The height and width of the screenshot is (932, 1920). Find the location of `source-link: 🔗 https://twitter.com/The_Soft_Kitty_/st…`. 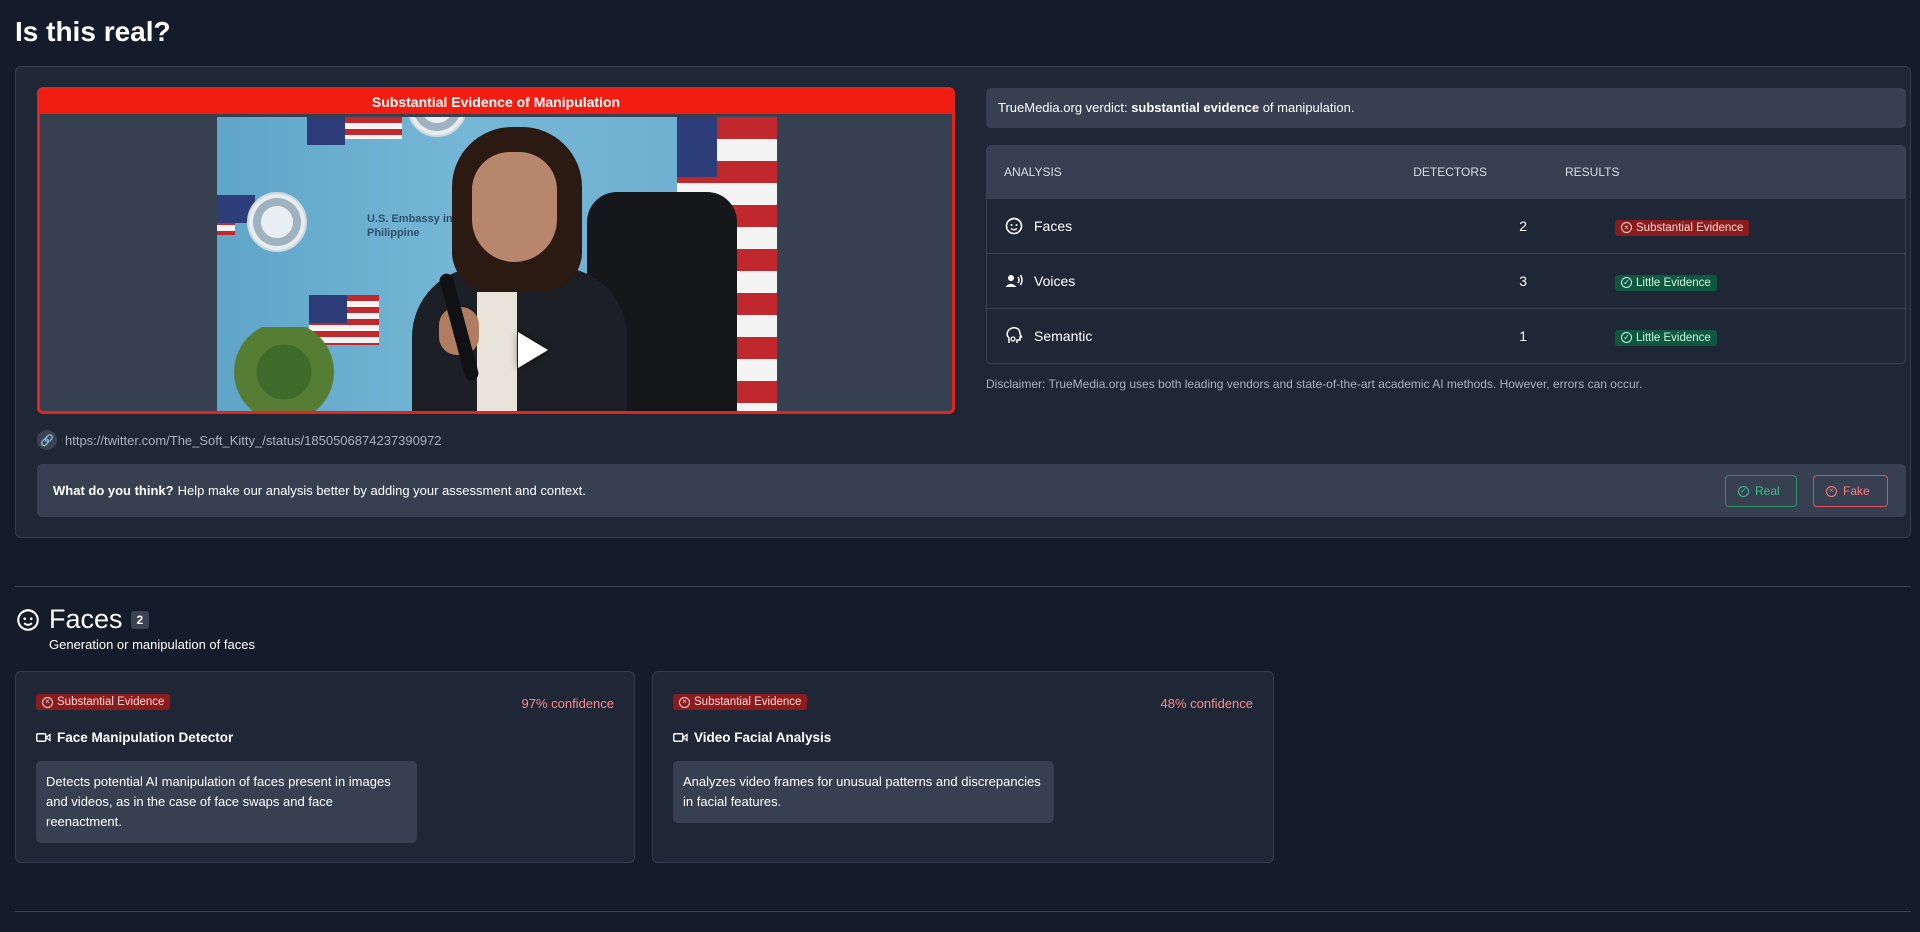

source-link: 🔗 https://twitter.com/The_Soft_Kitty_/st… is located at coordinates (239, 440).